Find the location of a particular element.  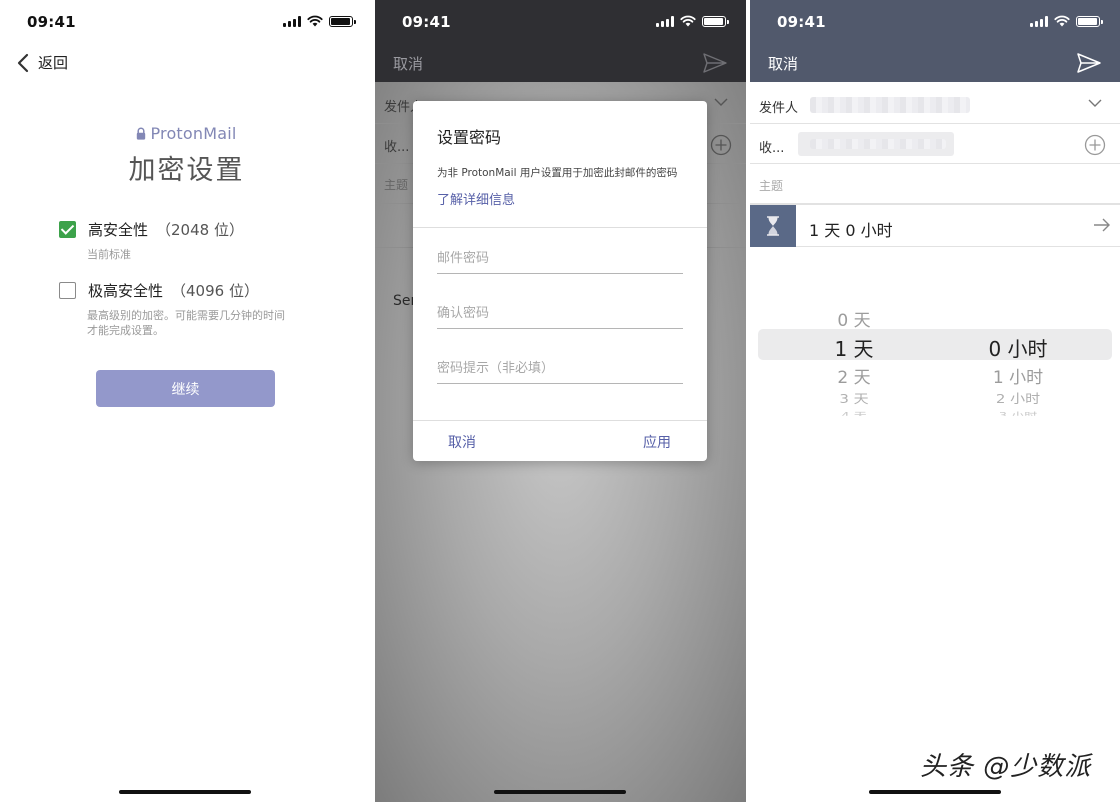

picker-day-option: 3 天 is located at coordinates (854, 399).